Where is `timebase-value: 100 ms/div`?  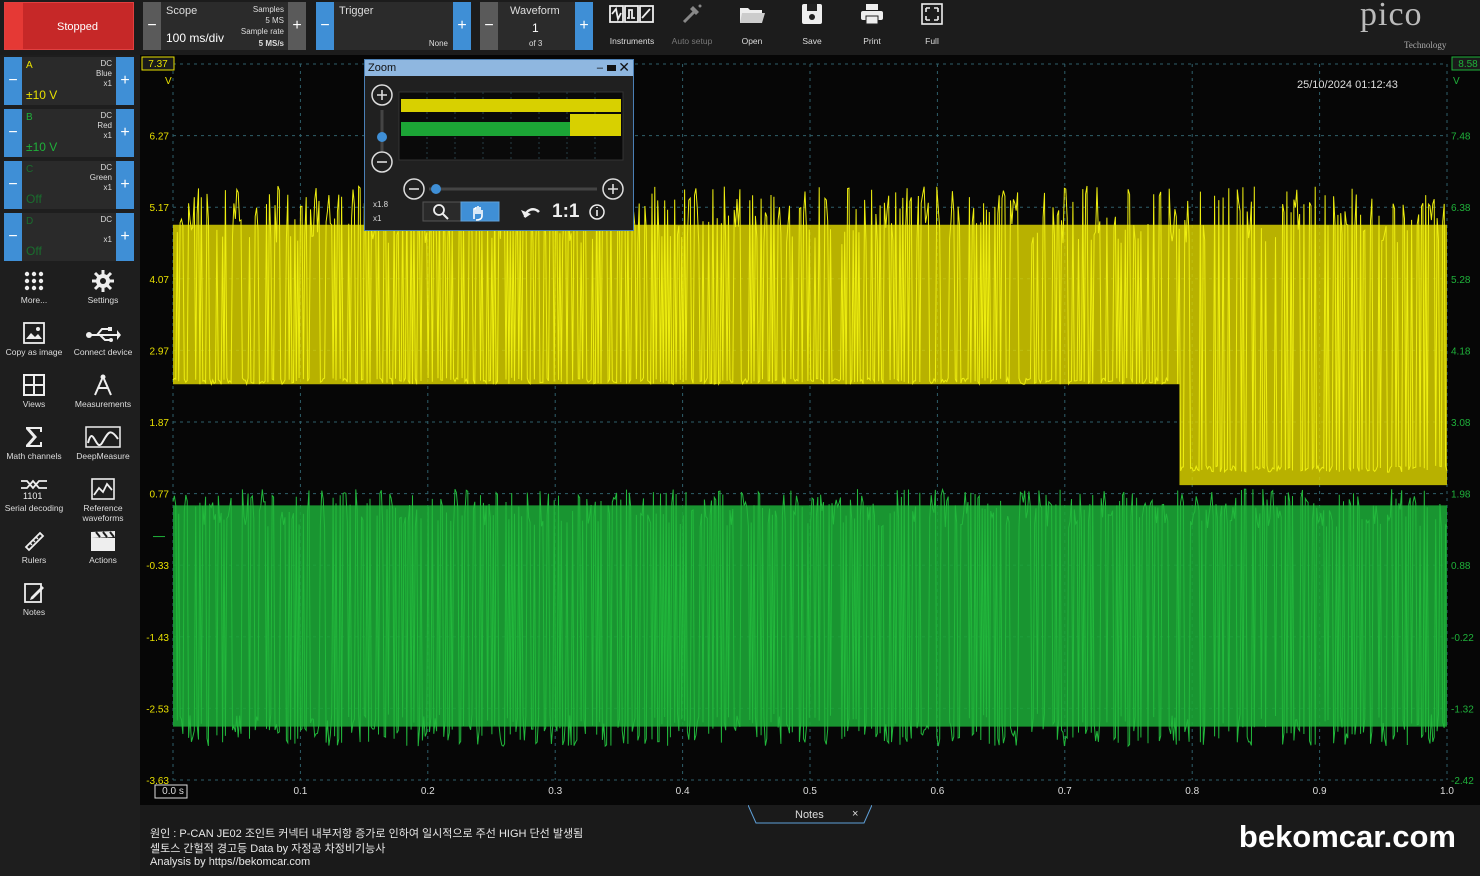 timebase-value: 100 ms/div is located at coordinates (195, 38).